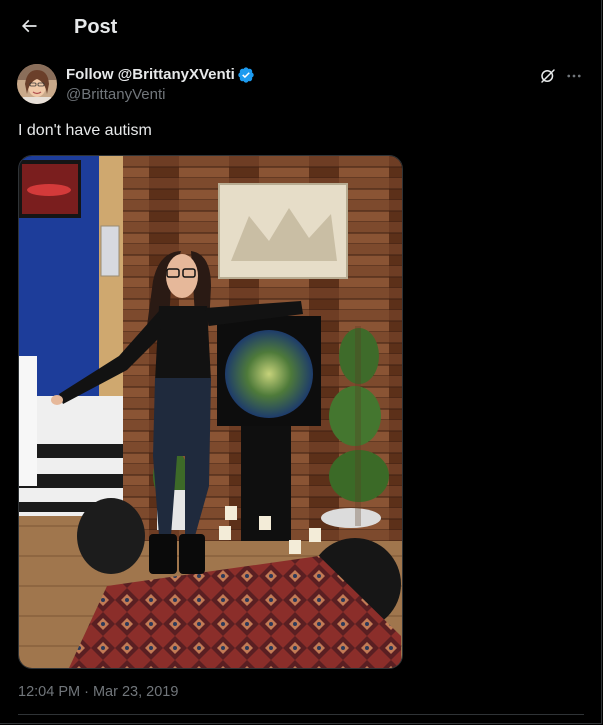  I want to click on top-bar: Post, so click(300, 27).